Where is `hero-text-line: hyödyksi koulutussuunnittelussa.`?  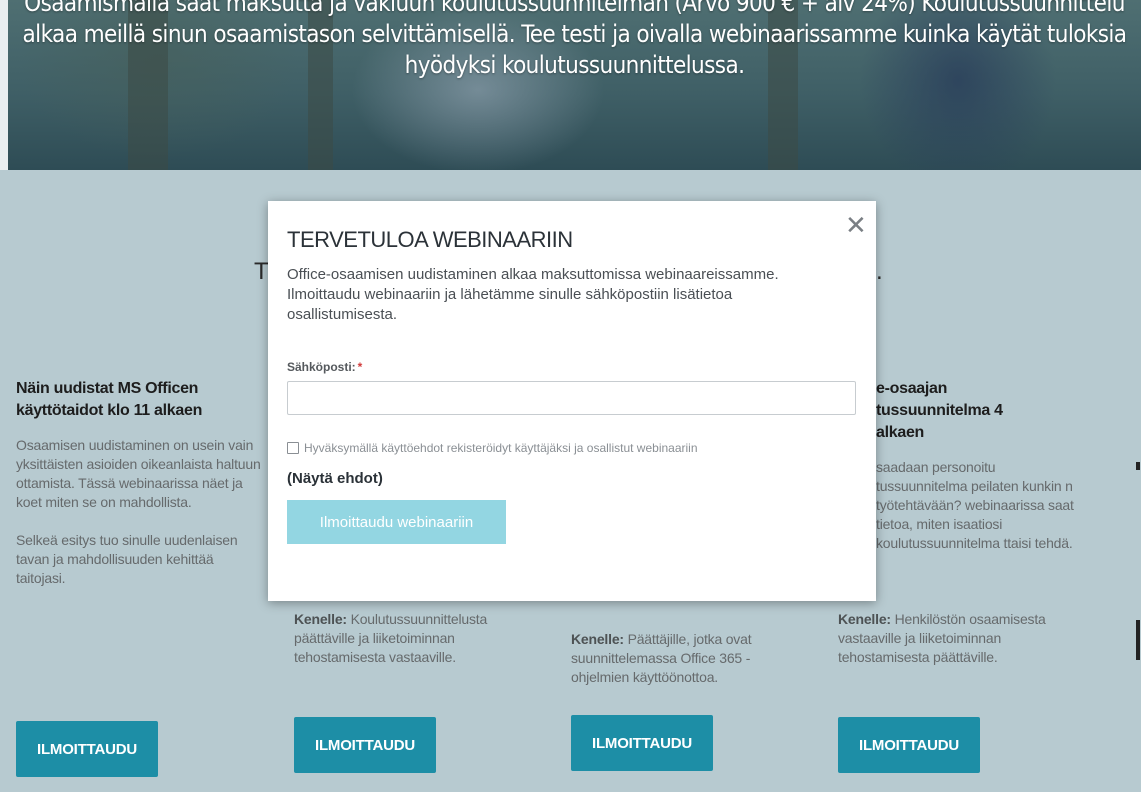
hero-text-line: hyödyksi koulutussuunnittelussa. is located at coordinates (574, 65).